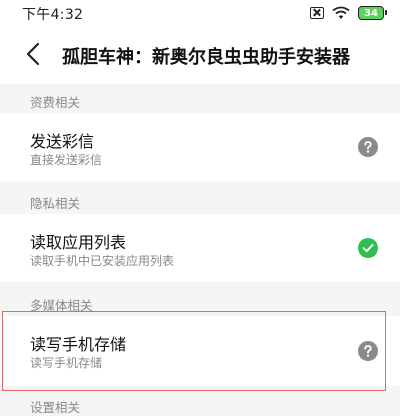 This screenshot has width=400, height=416. I want to click on status-bar: 下午4:32 34, so click(200, 13).